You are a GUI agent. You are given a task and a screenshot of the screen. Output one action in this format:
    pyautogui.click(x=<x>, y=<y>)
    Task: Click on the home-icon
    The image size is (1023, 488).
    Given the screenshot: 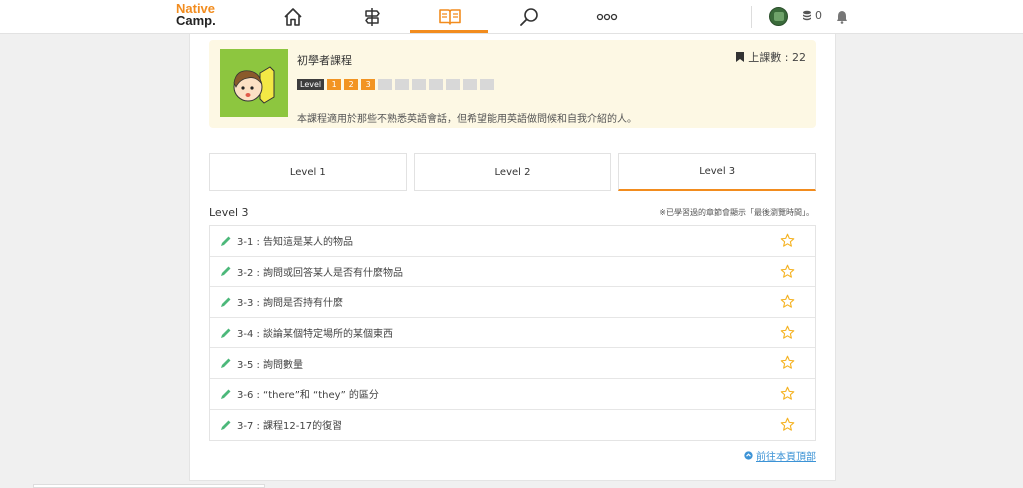 What is the action you would take?
    pyautogui.click(x=293, y=17)
    